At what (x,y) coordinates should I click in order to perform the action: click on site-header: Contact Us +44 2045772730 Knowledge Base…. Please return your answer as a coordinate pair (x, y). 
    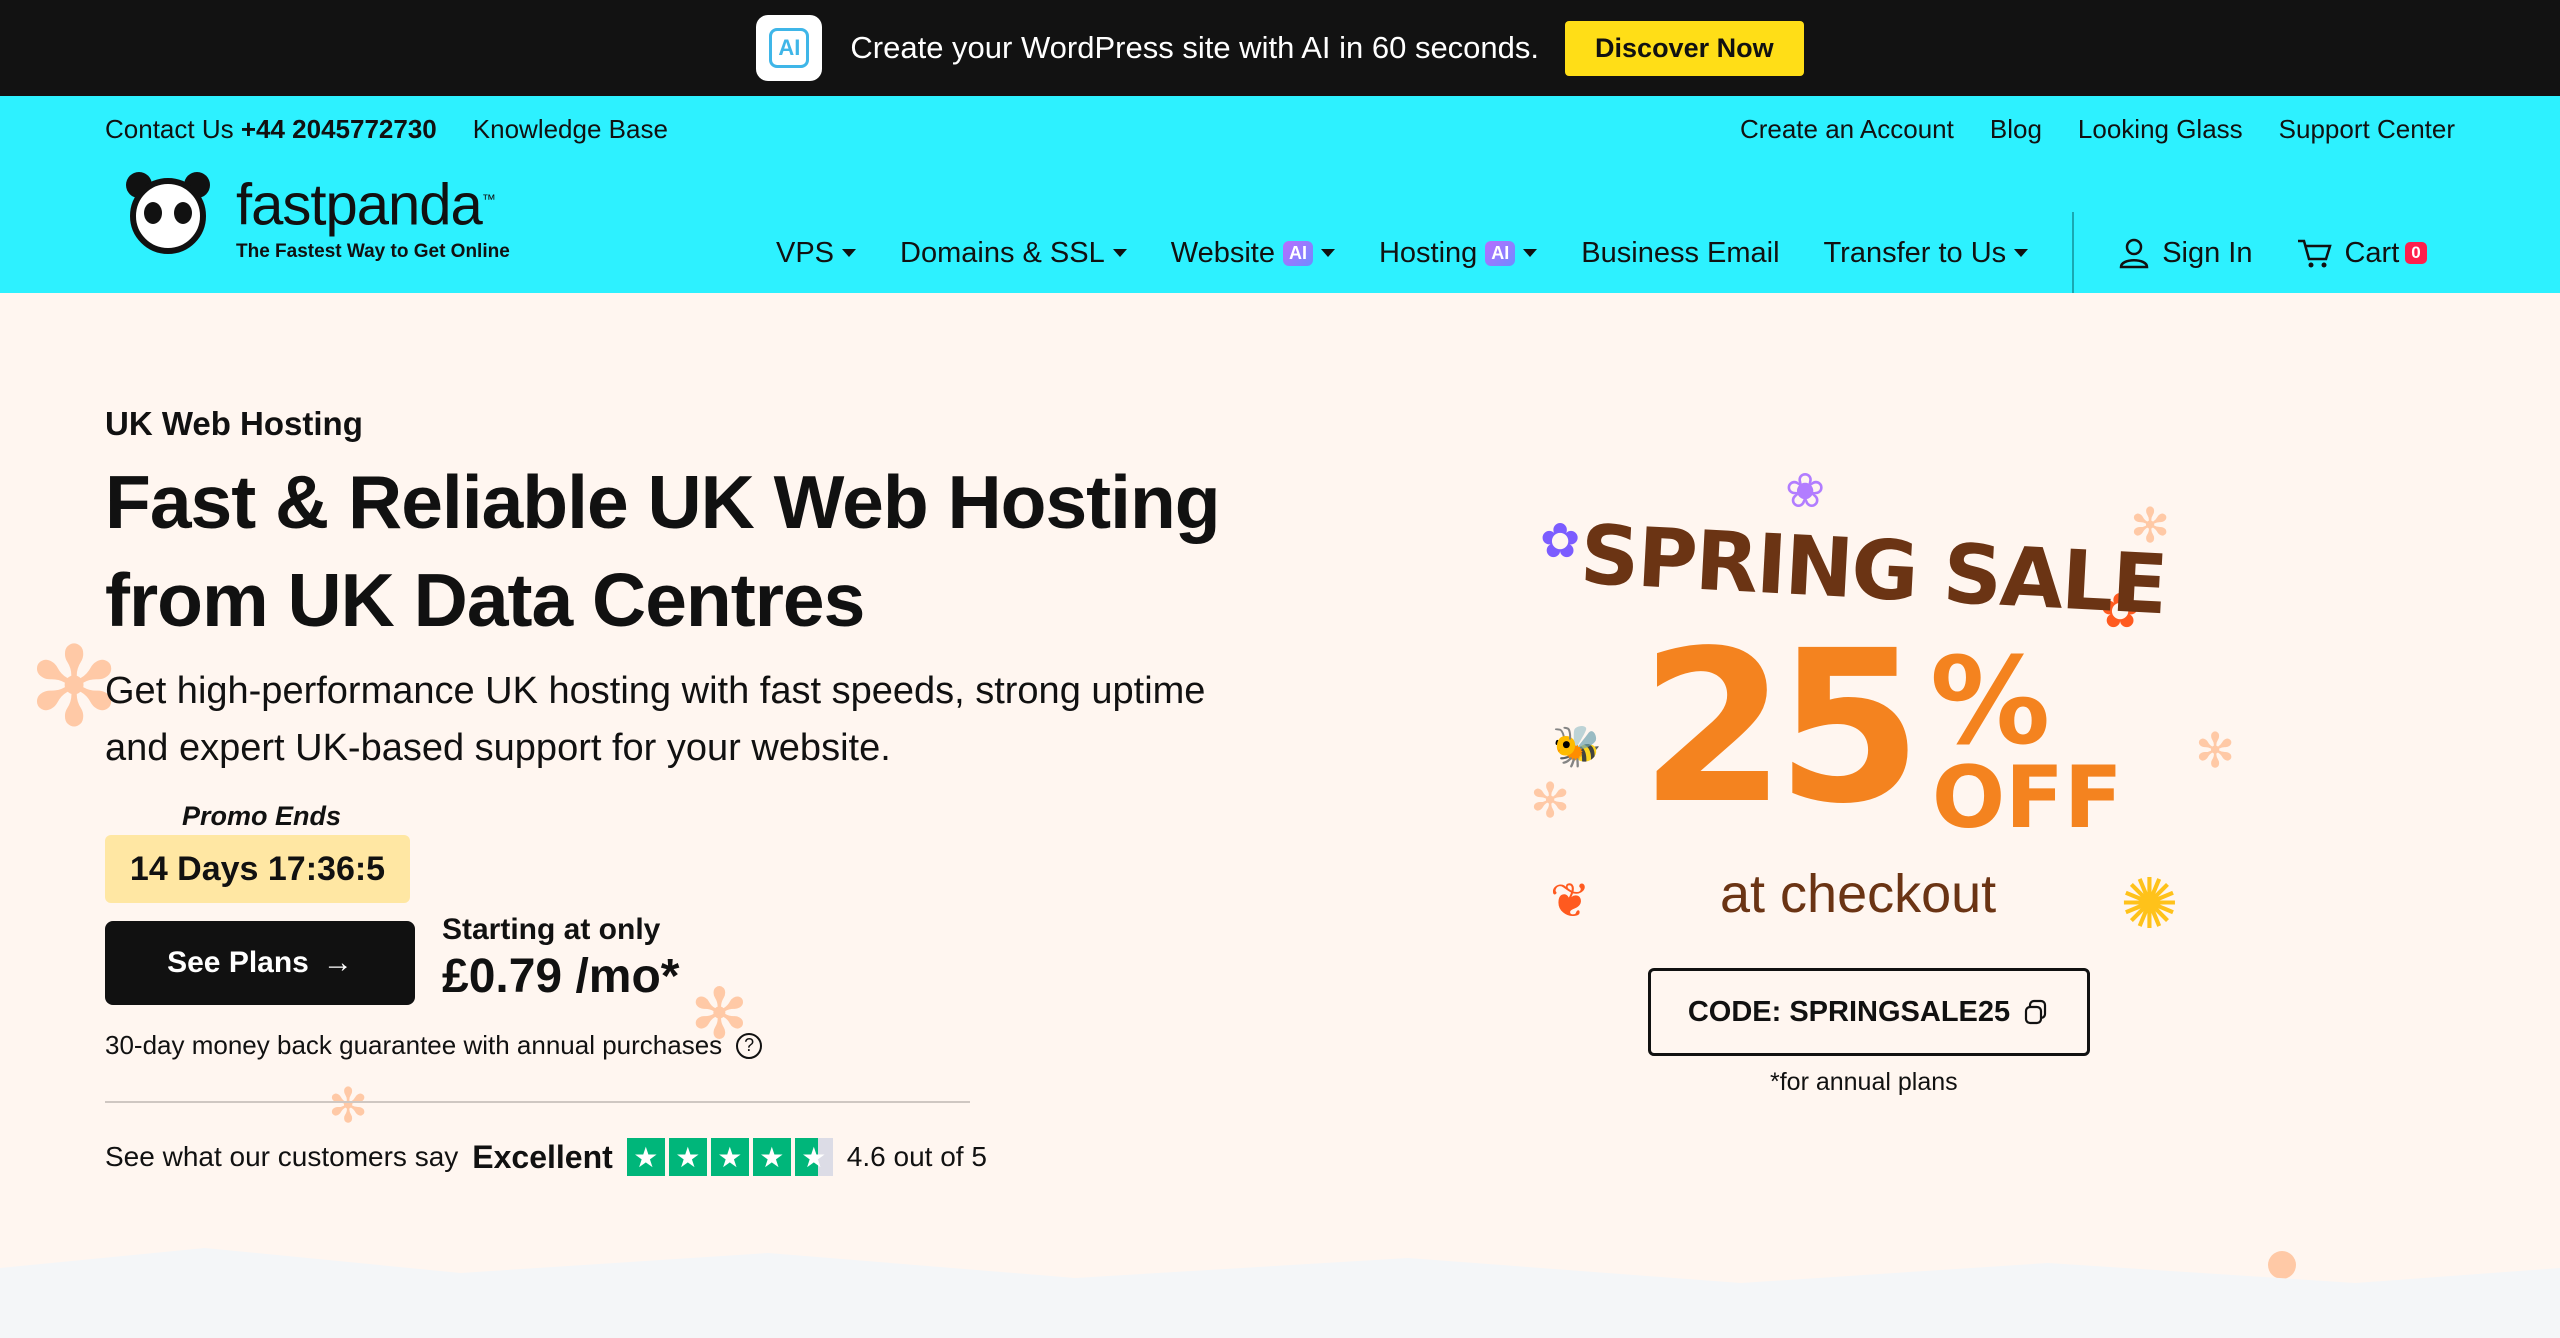
    Looking at the image, I should click on (1280, 195).